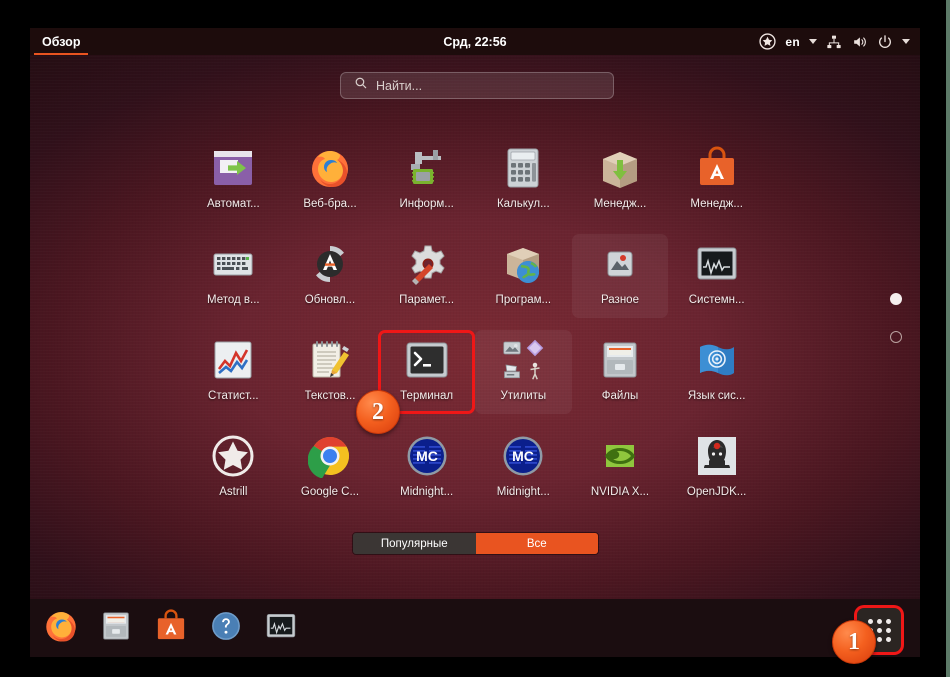 The image size is (950, 677). I want to click on app-folder-misc: Разное, so click(620, 276).